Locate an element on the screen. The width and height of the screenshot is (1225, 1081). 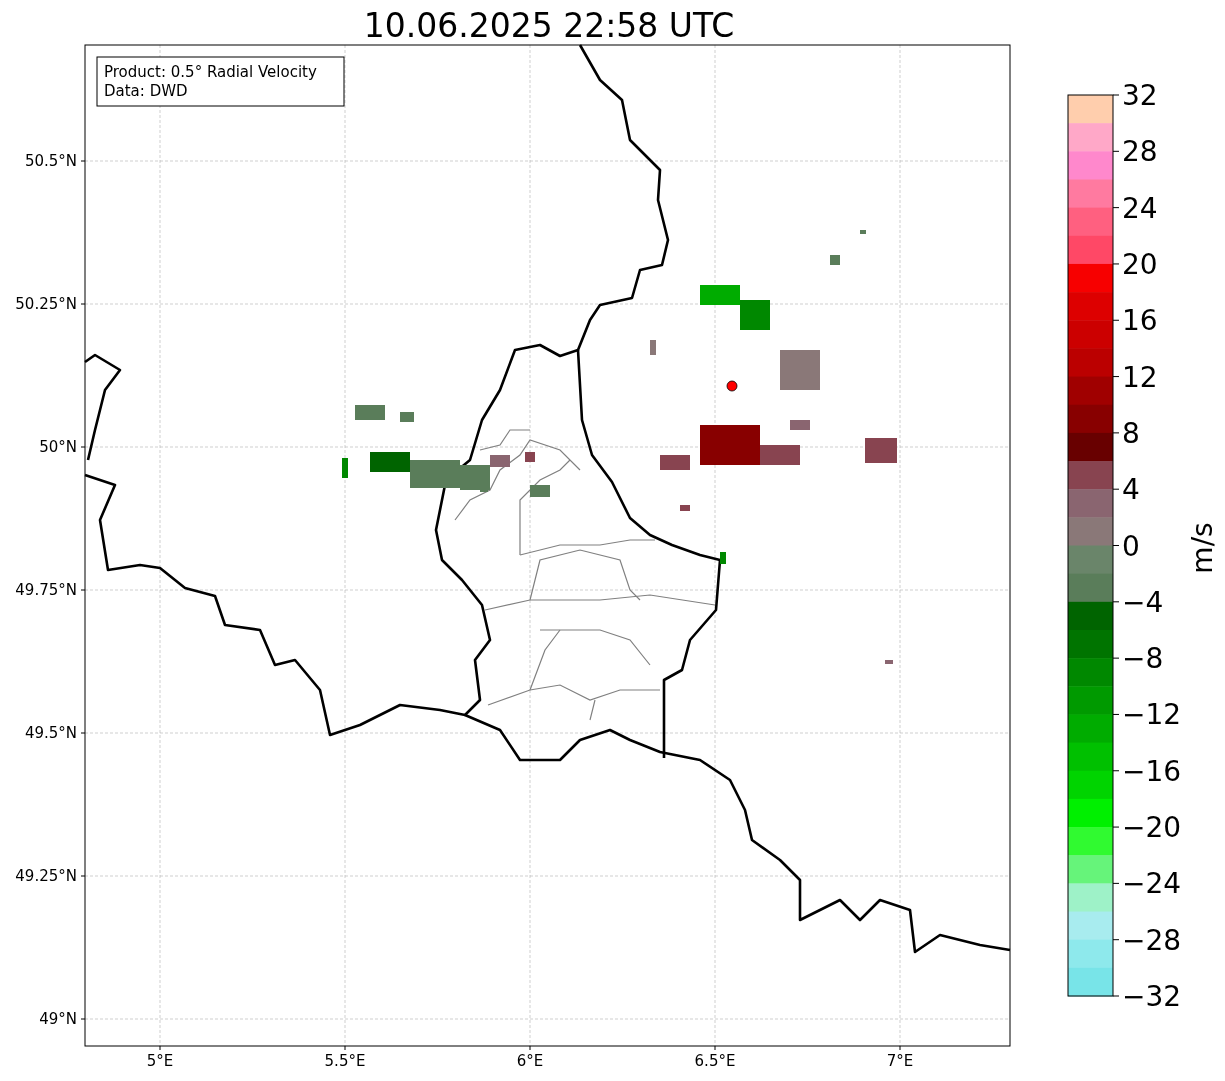
longitude-label: 6°E is located at coordinates (530, 1061).